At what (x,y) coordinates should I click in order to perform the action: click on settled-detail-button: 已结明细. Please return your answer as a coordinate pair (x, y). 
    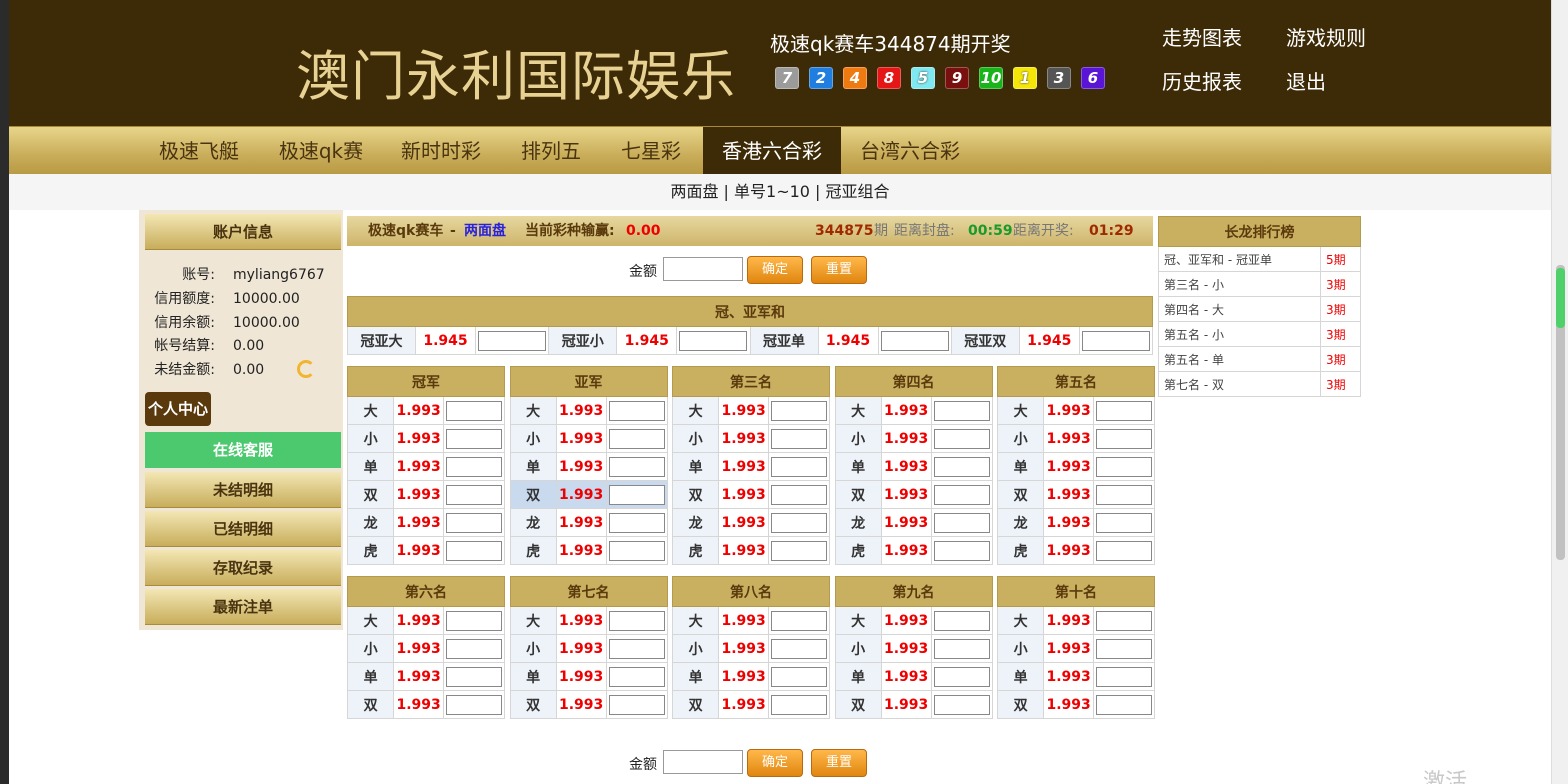
    Looking at the image, I should click on (243, 529).